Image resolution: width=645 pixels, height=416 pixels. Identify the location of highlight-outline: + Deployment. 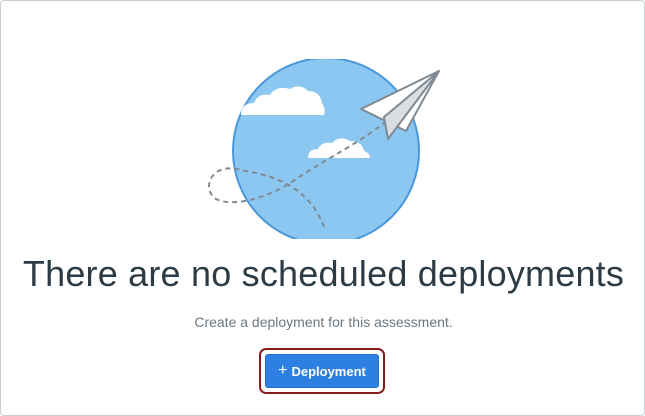
(322, 371).